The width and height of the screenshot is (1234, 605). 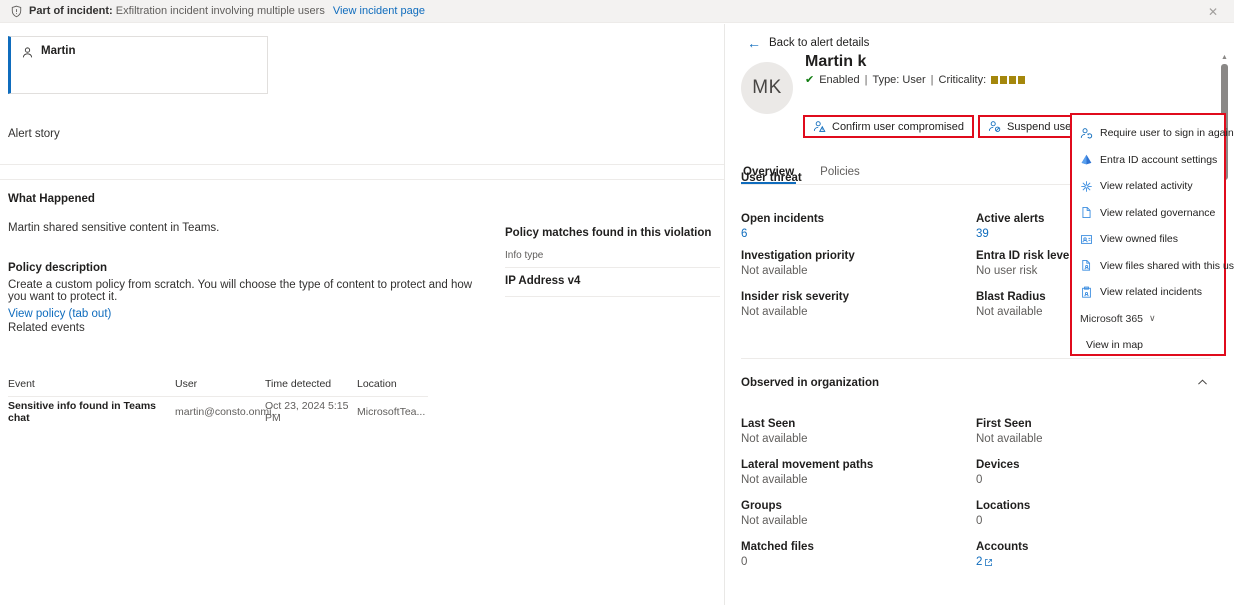 I want to click on menu-item-entra-id-account-settings: Entra ID account settings, so click(x=1148, y=160).